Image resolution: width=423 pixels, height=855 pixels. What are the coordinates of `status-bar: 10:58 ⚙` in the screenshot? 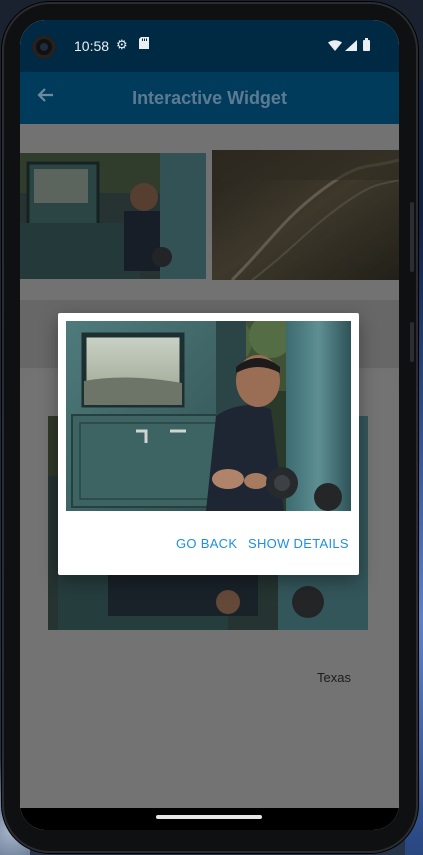 It's located at (209, 46).